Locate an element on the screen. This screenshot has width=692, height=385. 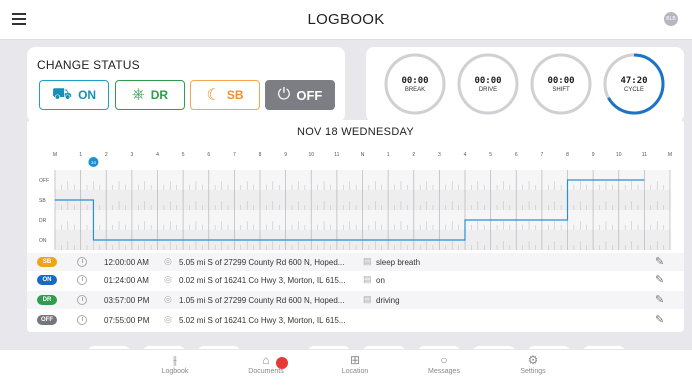
map-icon: ⊞ is located at coordinates (355, 360).